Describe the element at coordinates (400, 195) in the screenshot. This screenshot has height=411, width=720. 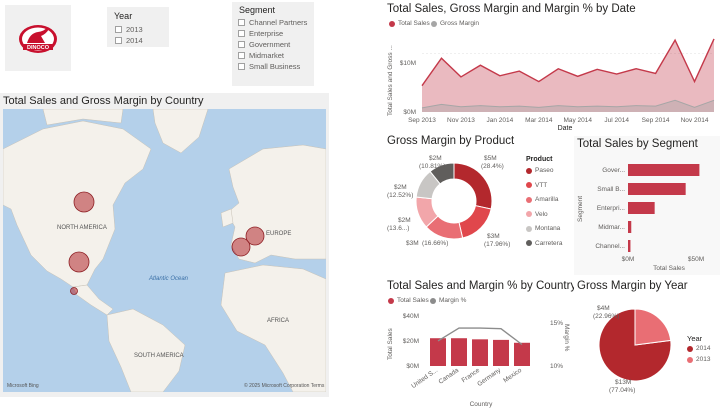
I see `donut-label-percent: (12.52%)` at that location.